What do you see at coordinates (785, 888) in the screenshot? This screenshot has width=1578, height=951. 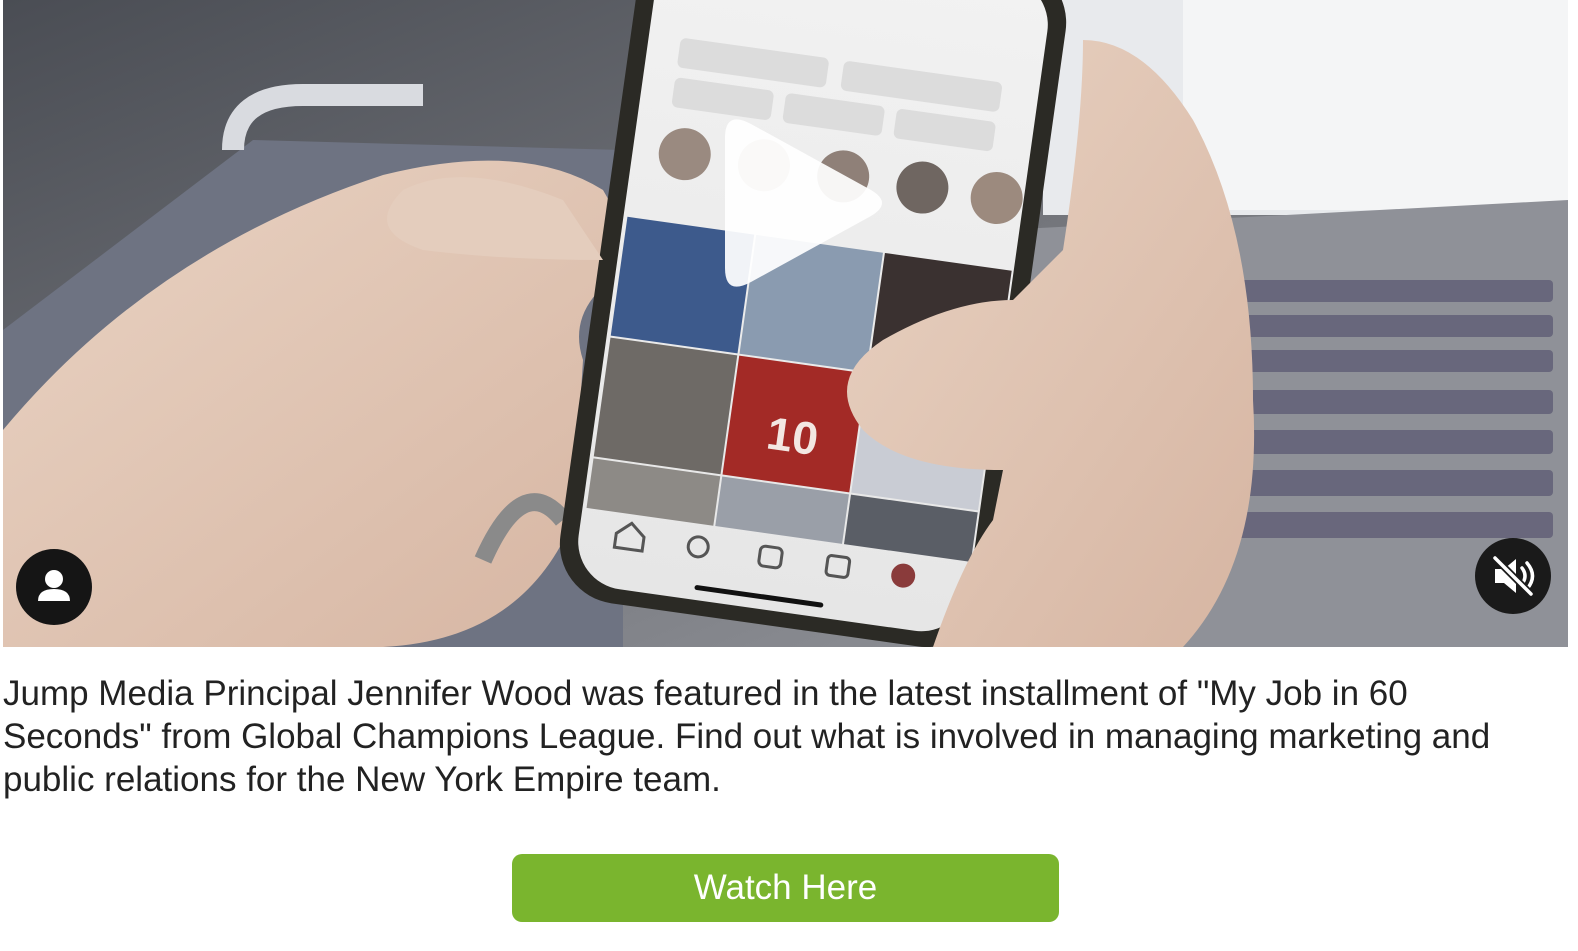 I see `watch-here-button: Watch Here` at bounding box center [785, 888].